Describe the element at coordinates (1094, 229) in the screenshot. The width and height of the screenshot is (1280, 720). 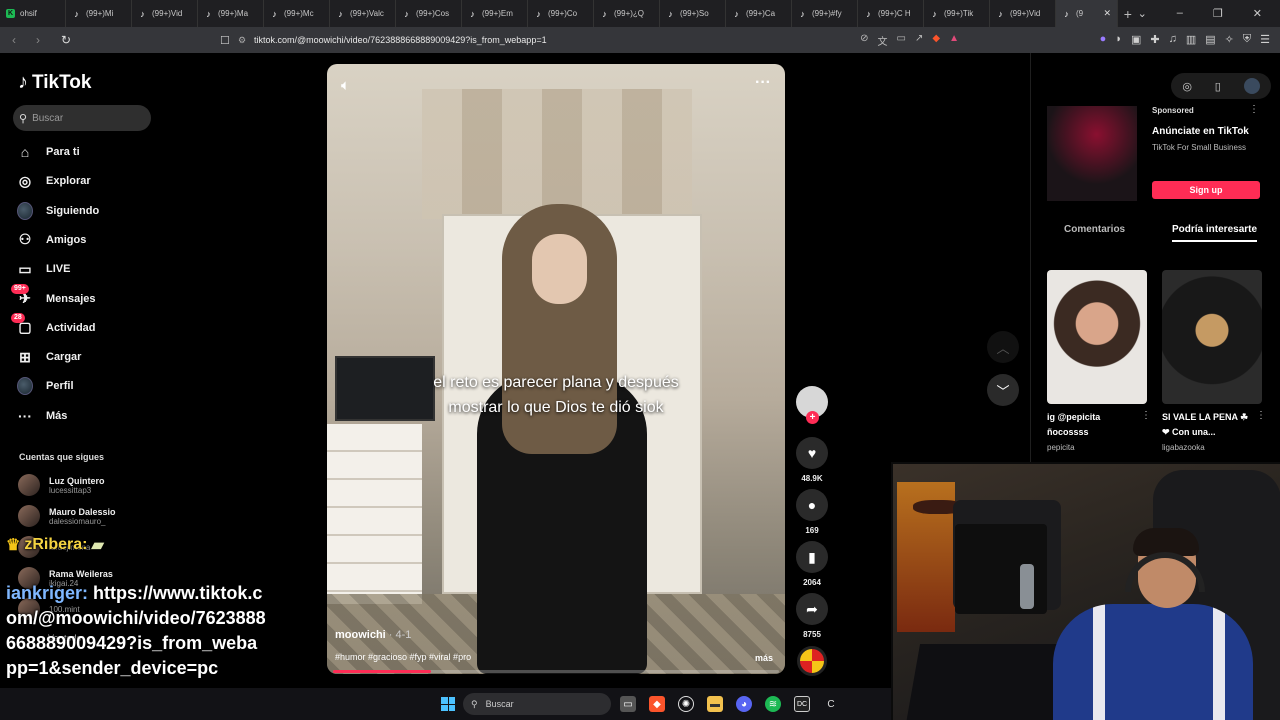
I see `tab-comments: Comentarios` at that location.